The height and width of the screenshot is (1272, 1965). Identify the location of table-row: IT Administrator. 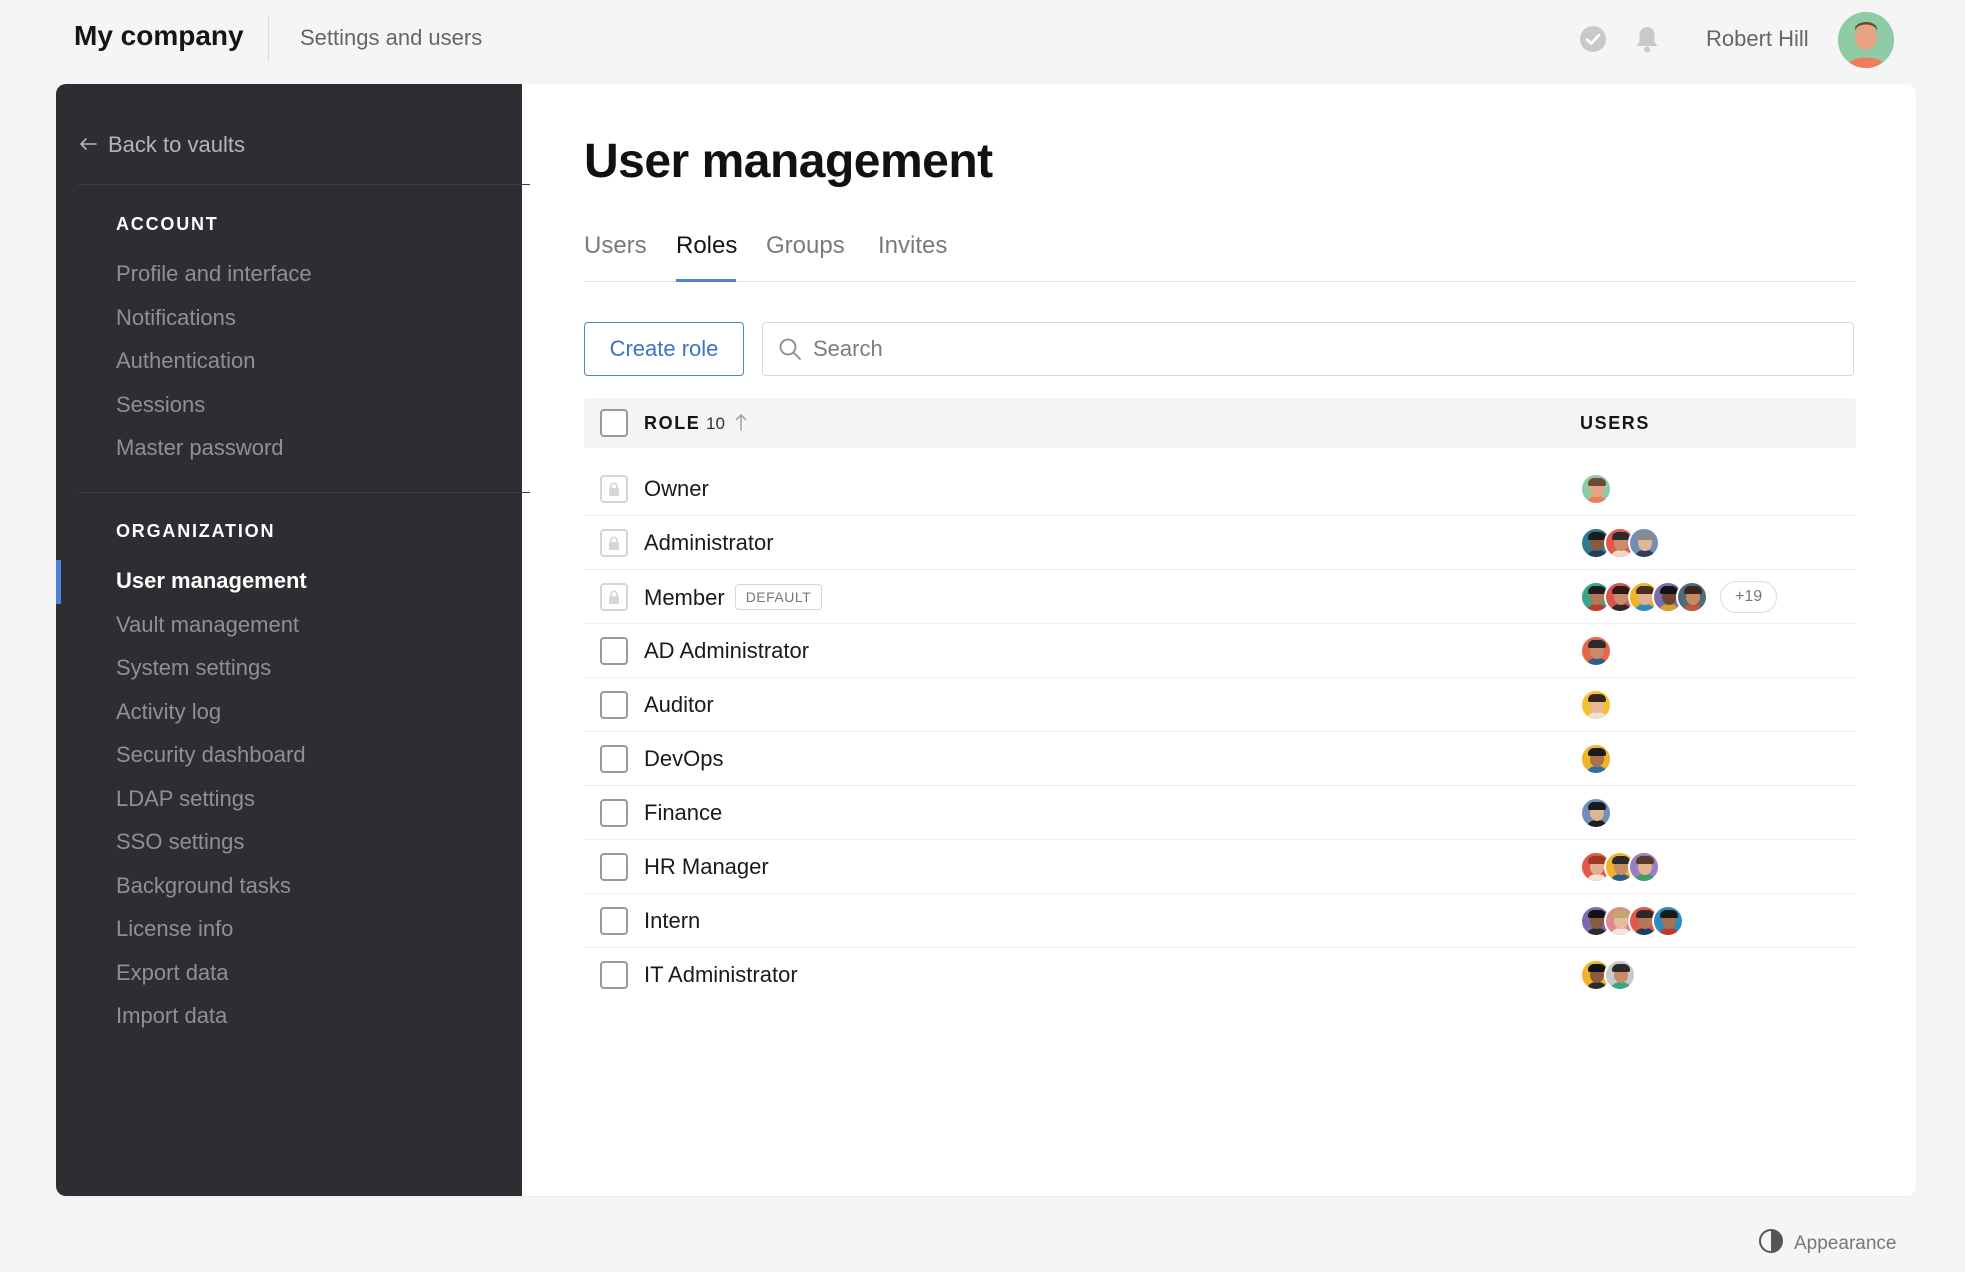
(1220, 975).